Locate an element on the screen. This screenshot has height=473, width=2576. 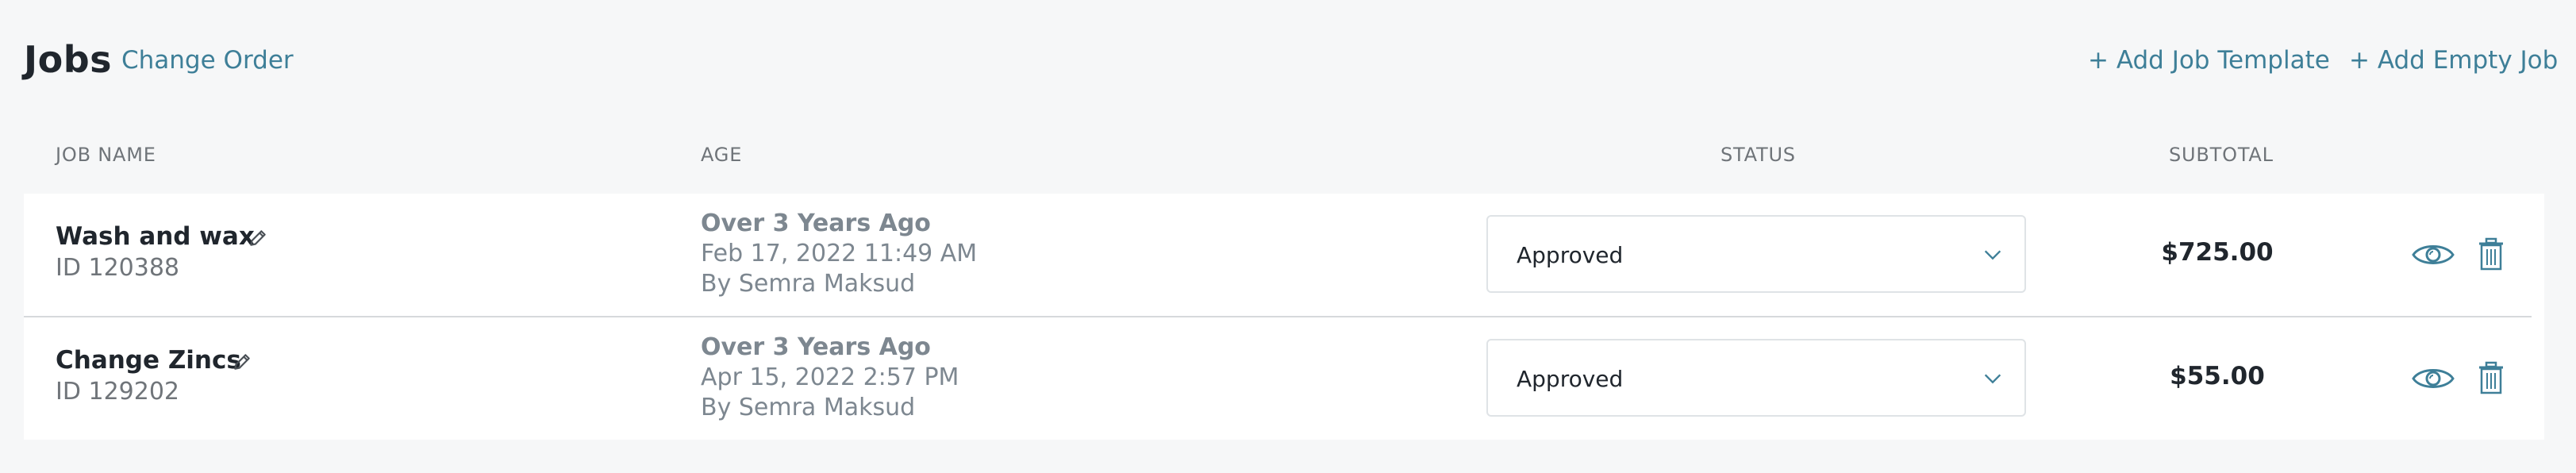
age-date: Apr 15, 2022 2:57 PM is located at coordinates (830, 377).